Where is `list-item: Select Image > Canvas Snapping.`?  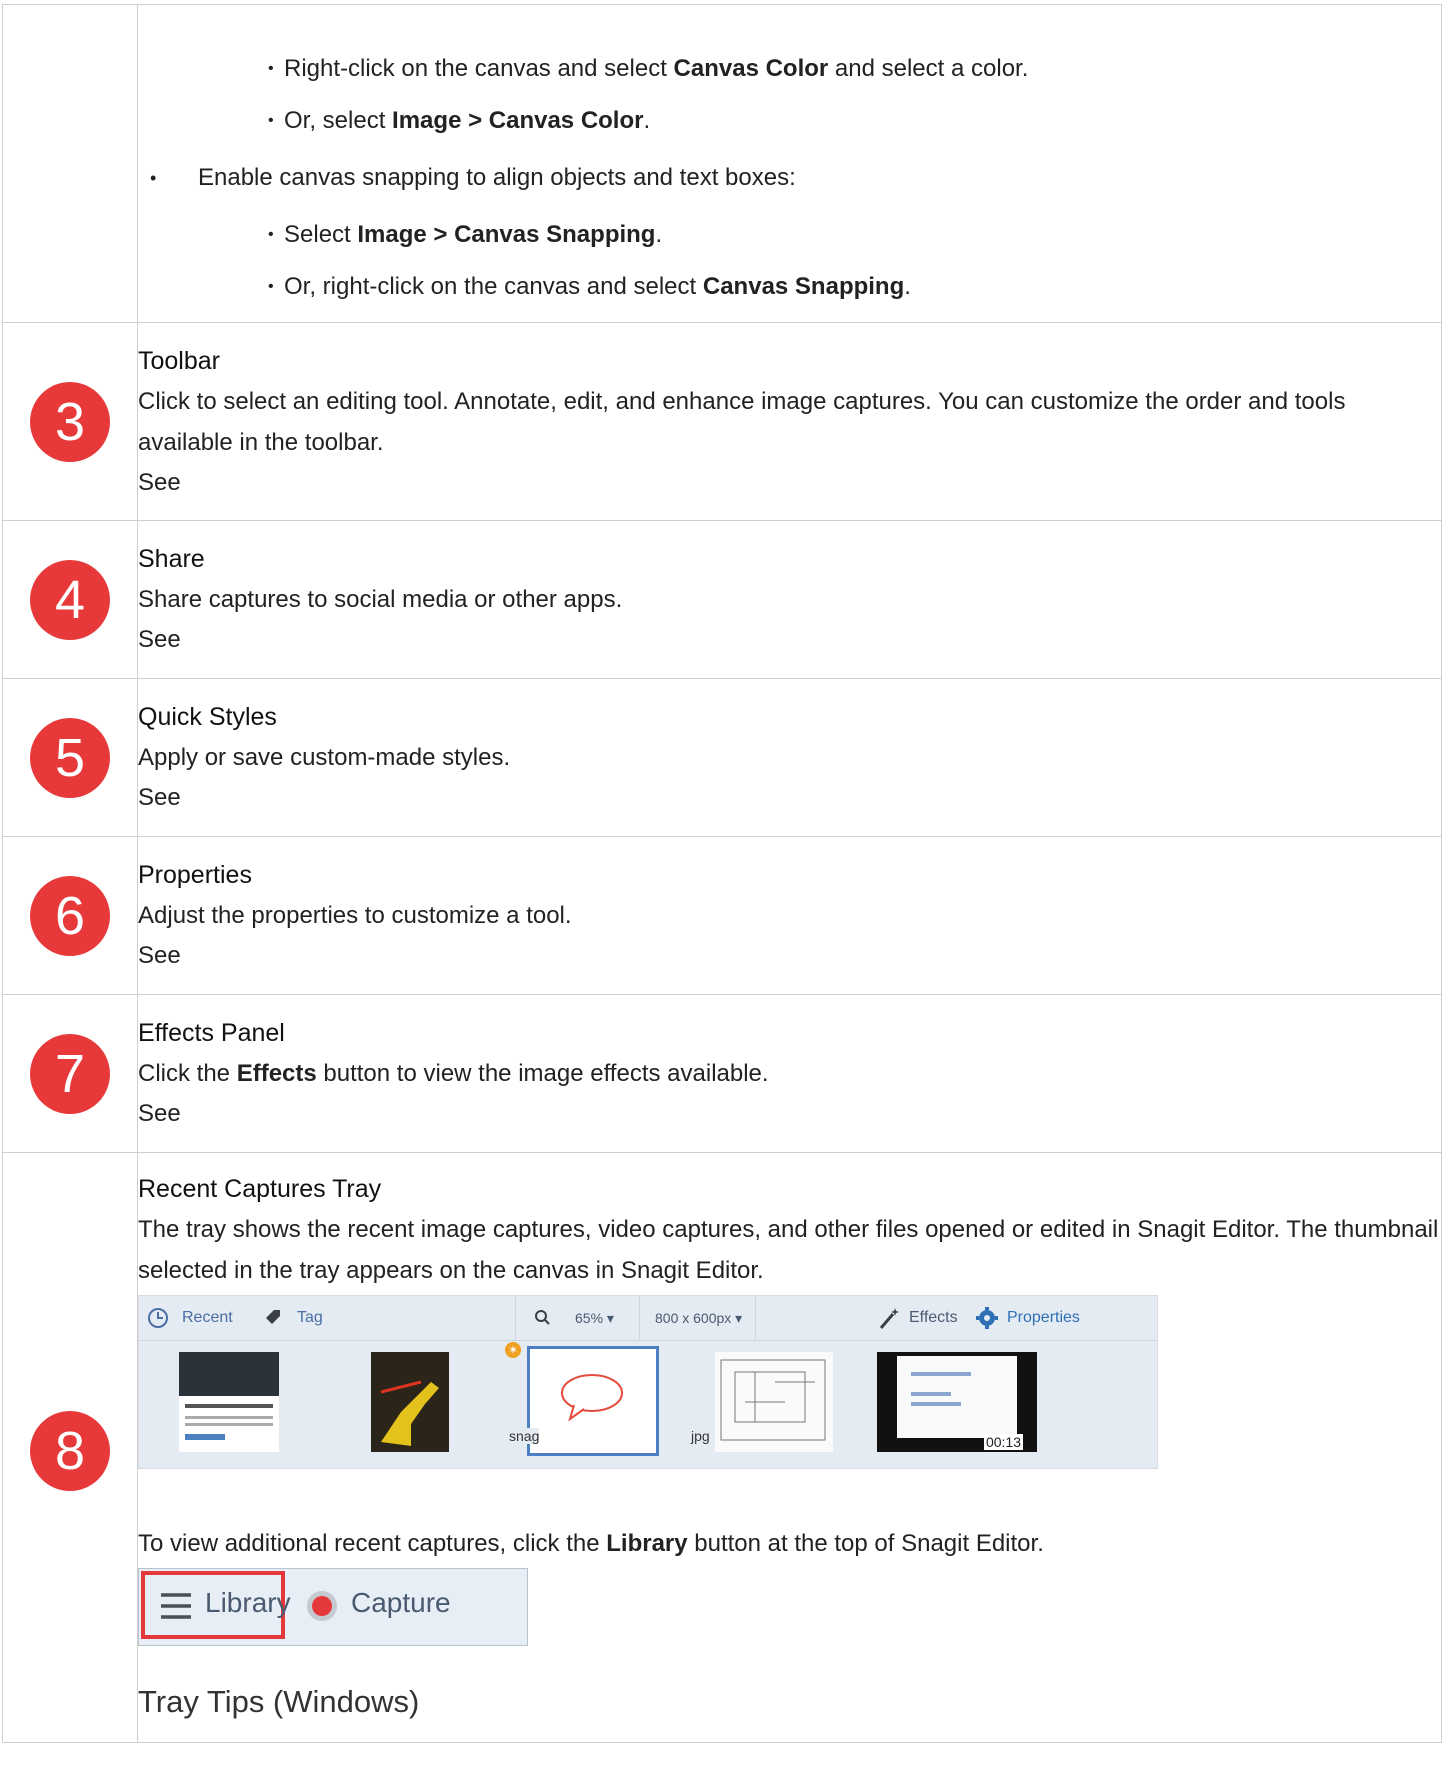
list-item: Select Image > Canvas Snapping. is located at coordinates (854, 235).